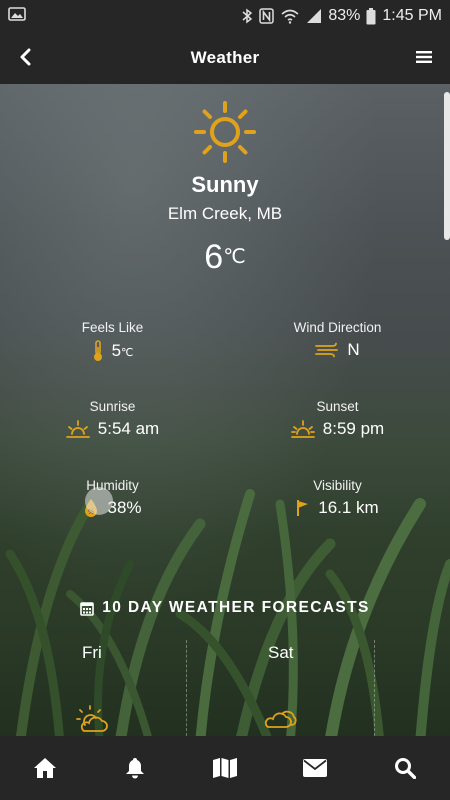 This screenshot has width=450, height=800. I want to click on sunset-label: Sunset, so click(337, 406).